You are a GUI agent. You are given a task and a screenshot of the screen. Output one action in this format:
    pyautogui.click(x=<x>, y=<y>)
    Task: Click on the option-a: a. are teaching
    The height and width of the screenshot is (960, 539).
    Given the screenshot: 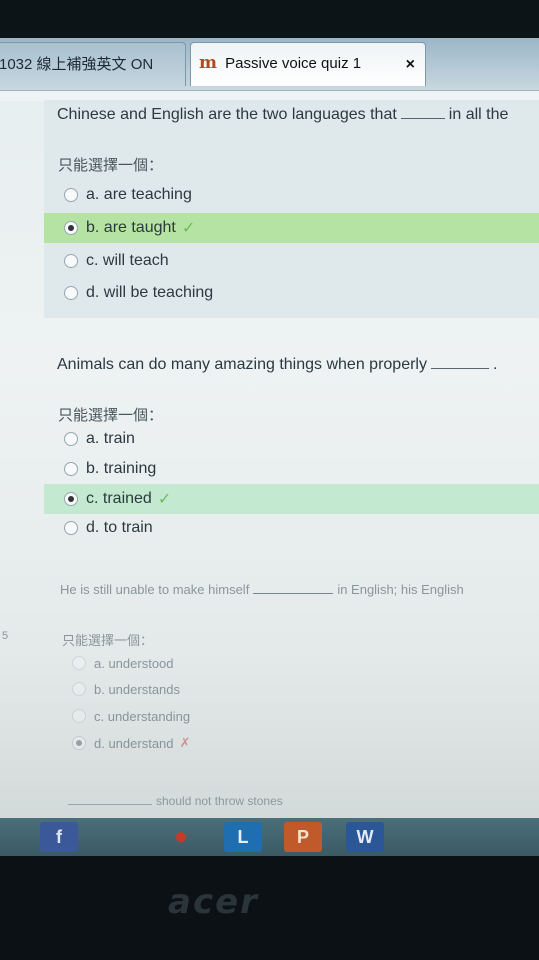 What is the action you would take?
    pyautogui.click(x=291, y=195)
    